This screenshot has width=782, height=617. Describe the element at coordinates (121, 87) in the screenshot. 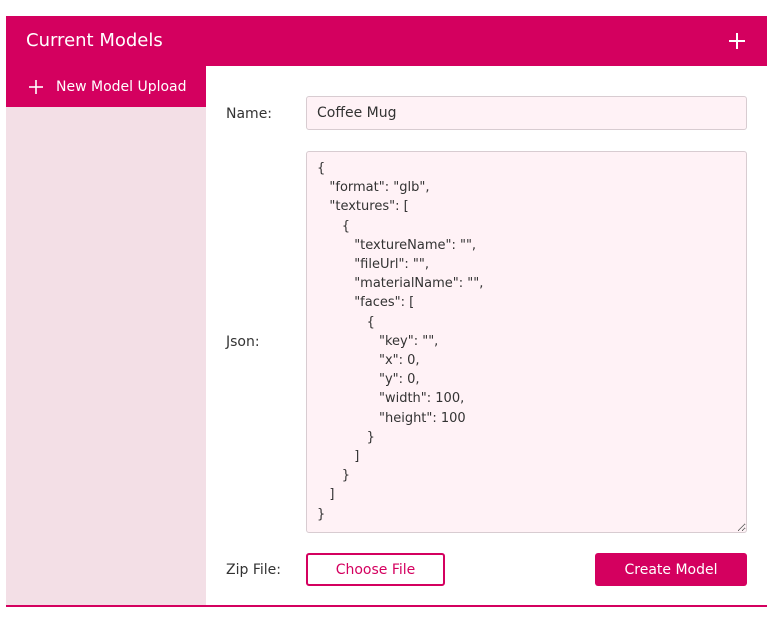

I see `sidebar-item-label: New Model Upload` at that location.